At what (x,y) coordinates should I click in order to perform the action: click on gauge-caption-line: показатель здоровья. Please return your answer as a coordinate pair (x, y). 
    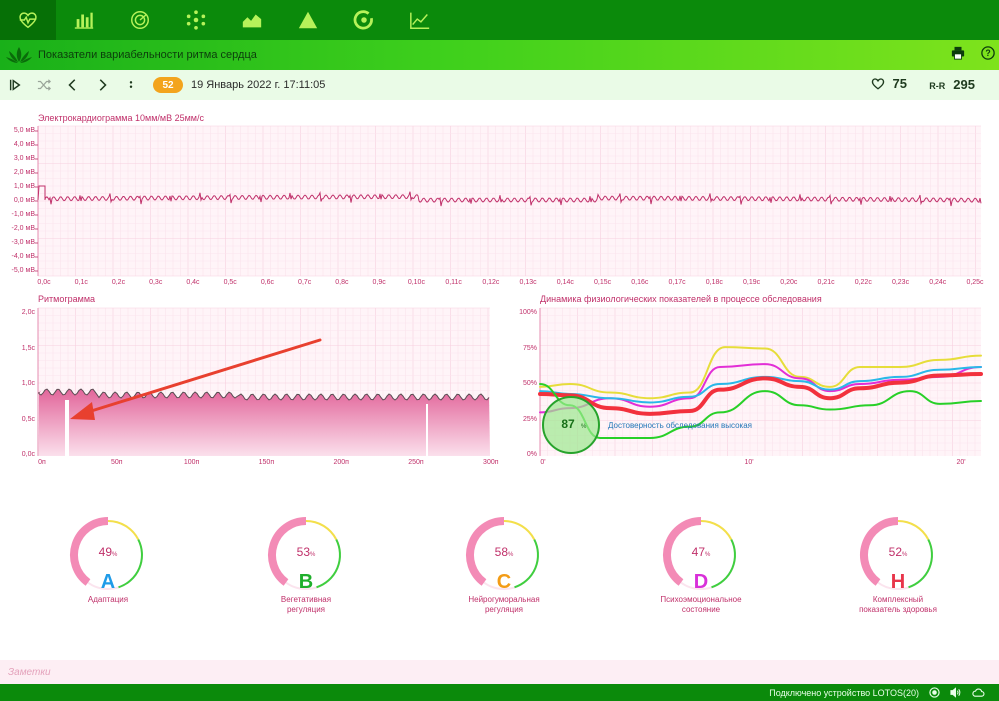
    Looking at the image, I should click on (898, 609).